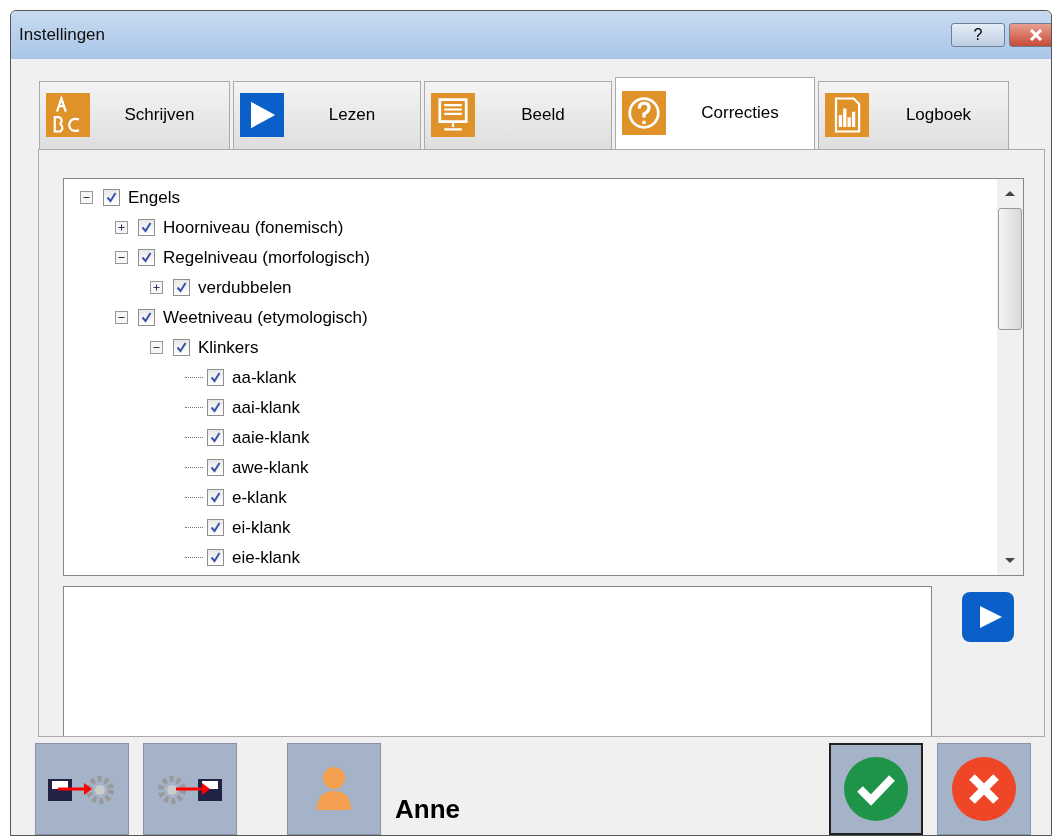 This screenshot has height=836, width=1052. What do you see at coordinates (978, 34) in the screenshot?
I see `help-button: ?` at bounding box center [978, 34].